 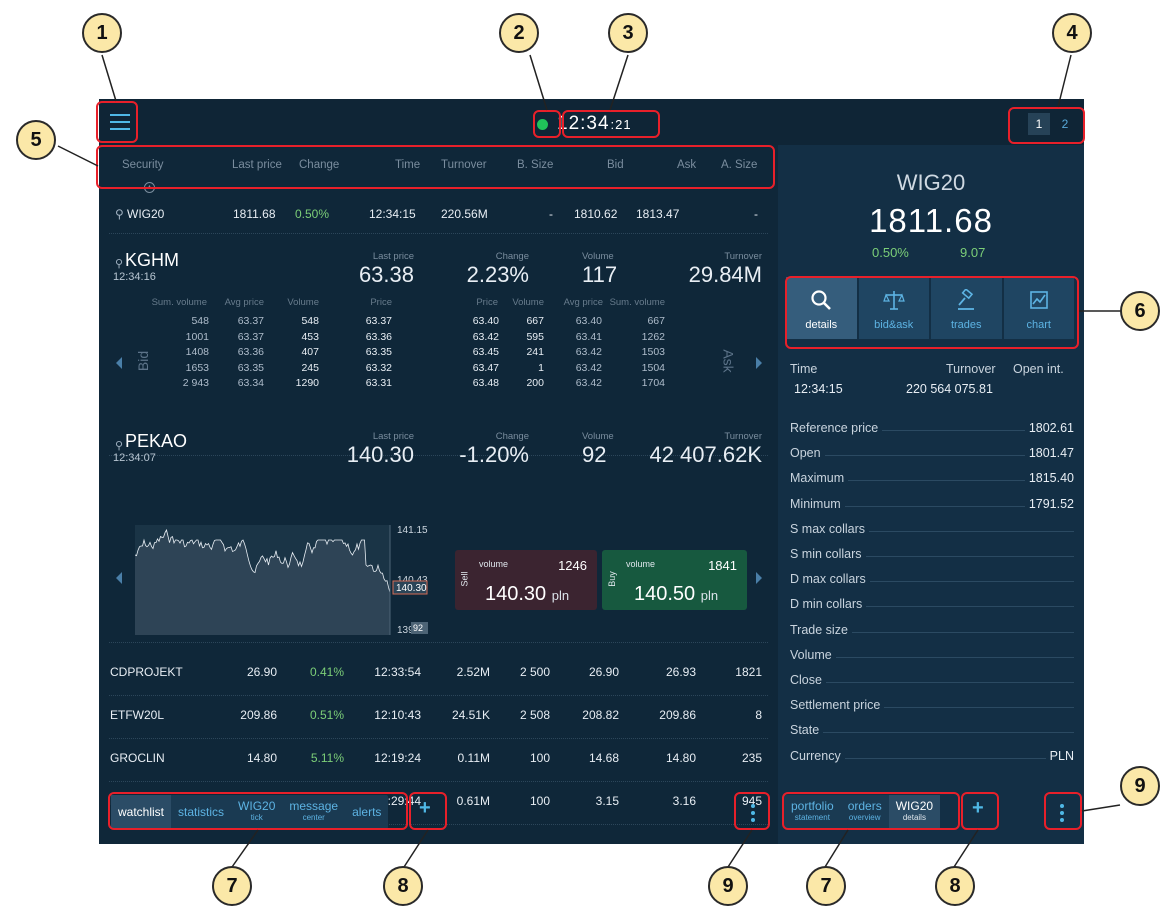 What do you see at coordinates (541, 367) in the screenshot?
I see `ask-volume: 1` at bounding box center [541, 367].